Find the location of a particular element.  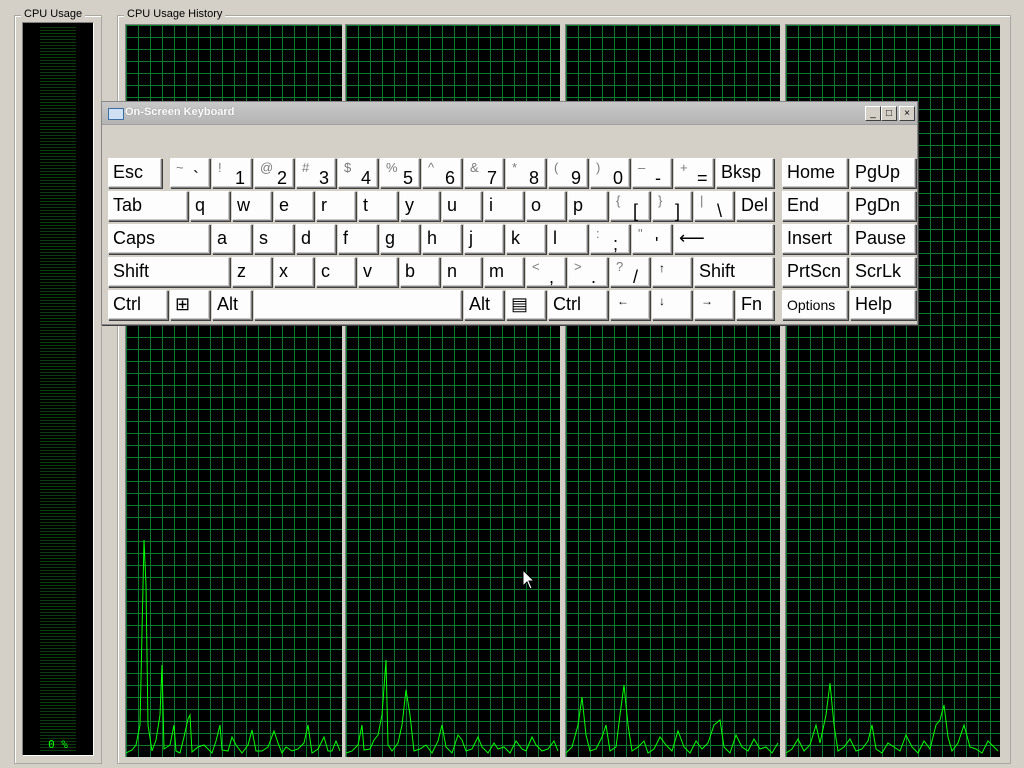

key-home: Home is located at coordinates (815, 173).